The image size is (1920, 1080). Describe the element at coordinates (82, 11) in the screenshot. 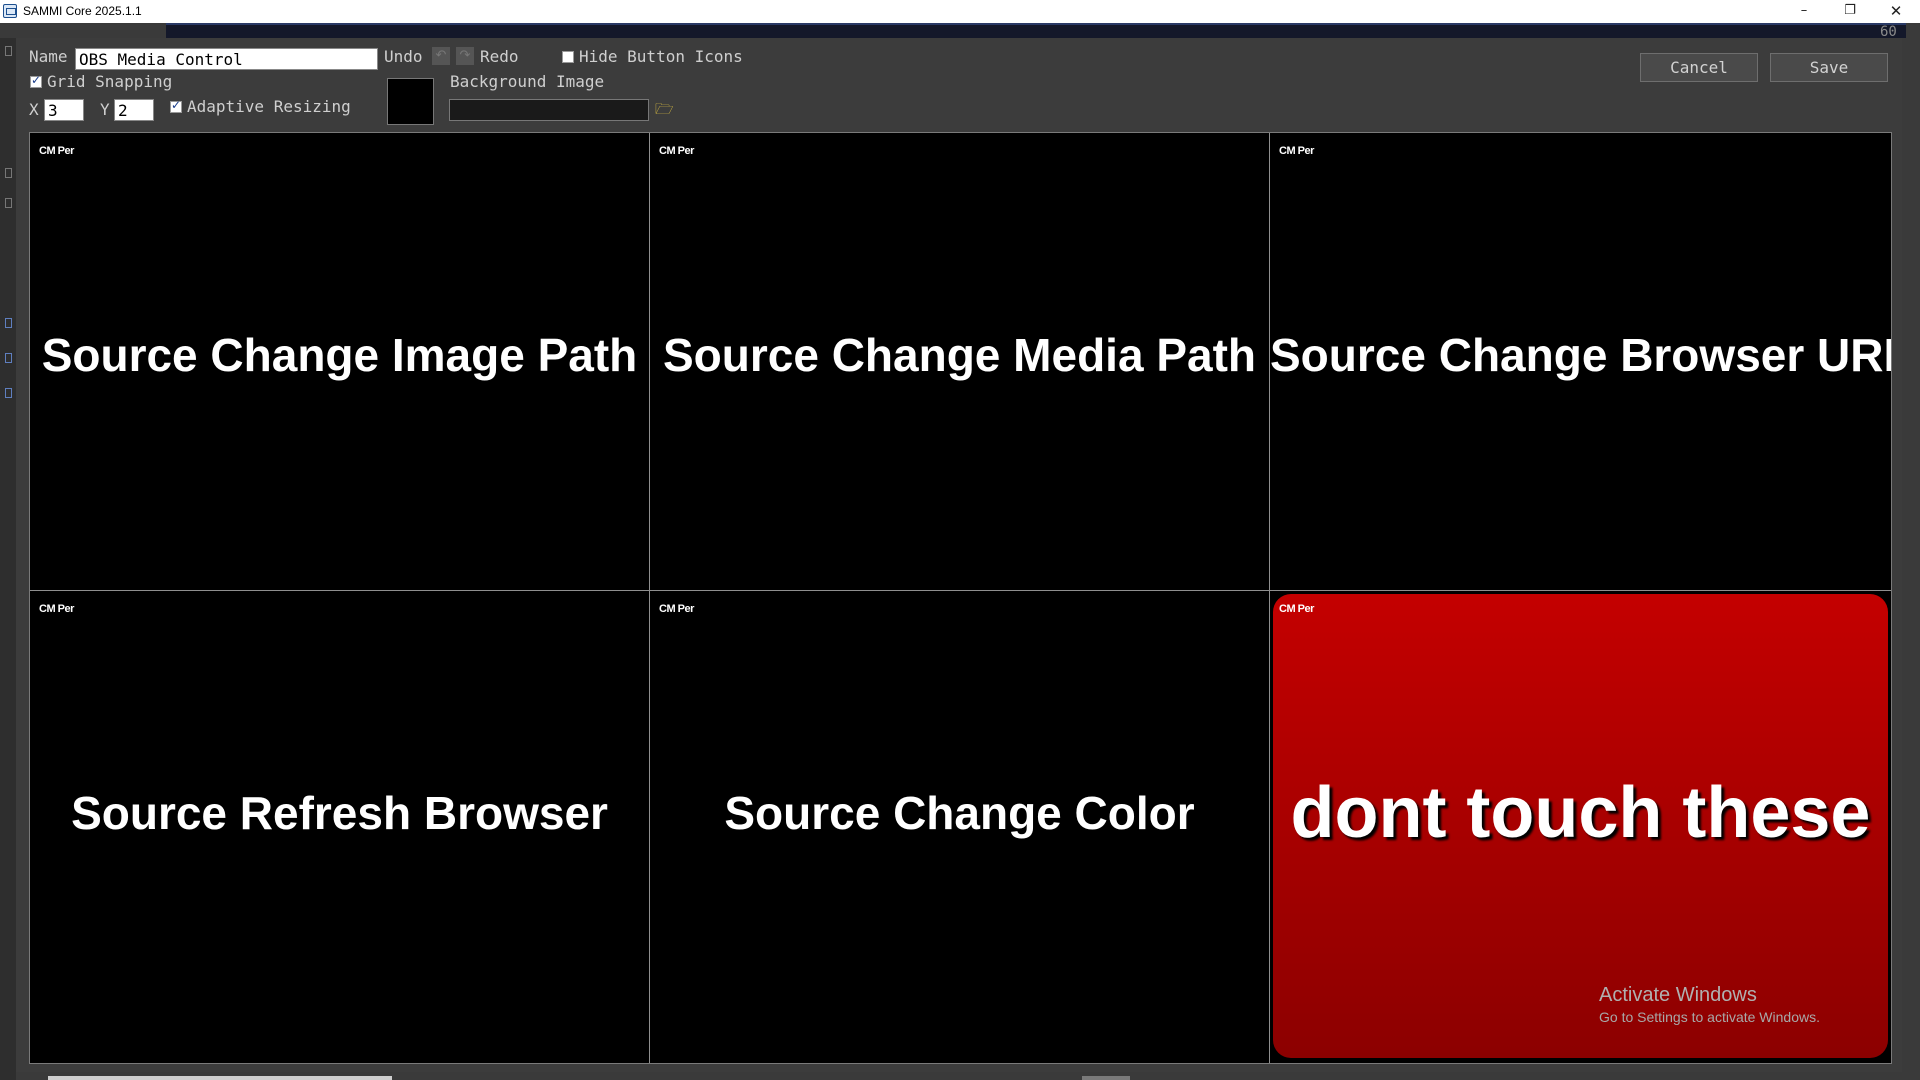

I see `window-title: SAMMI Core 2025.1.1` at that location.